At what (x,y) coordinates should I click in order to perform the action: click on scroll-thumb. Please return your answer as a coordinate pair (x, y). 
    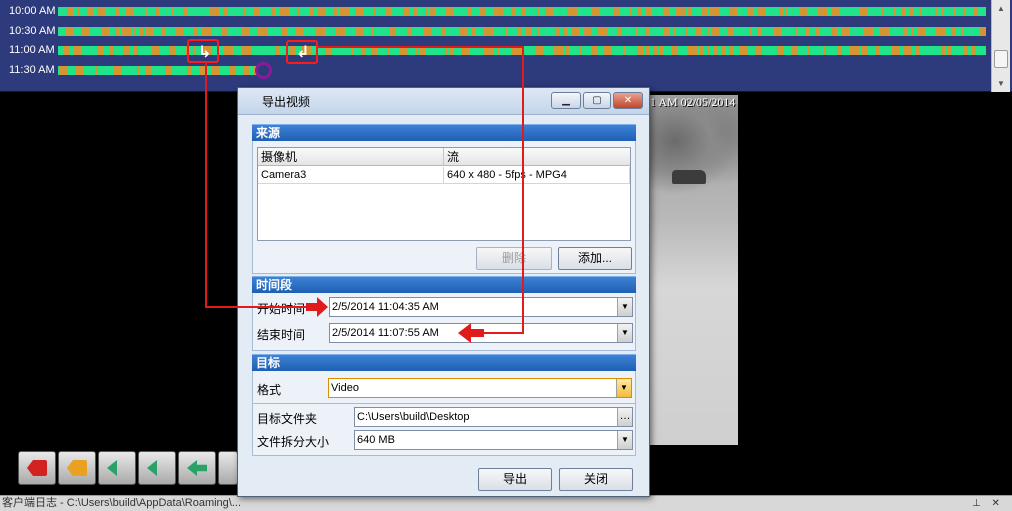
    Looking at the image, I should click on (1001, 59).